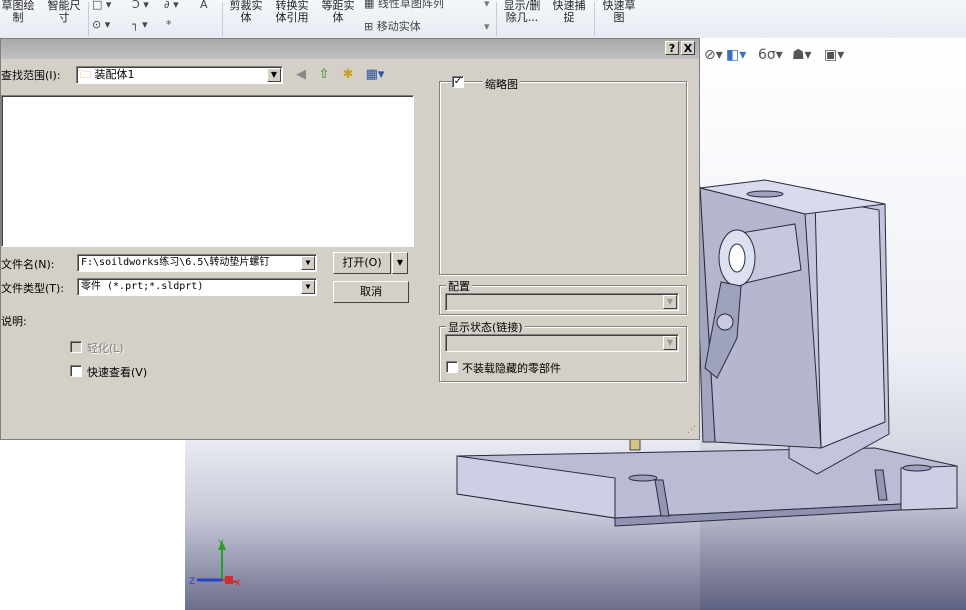 This screenshot has width=966, height=610. What do you see at coordinates (619, 12) in the screenshot?
I see `rapid-sketch-button: 快速草 图` at bounding box center [619, 12].